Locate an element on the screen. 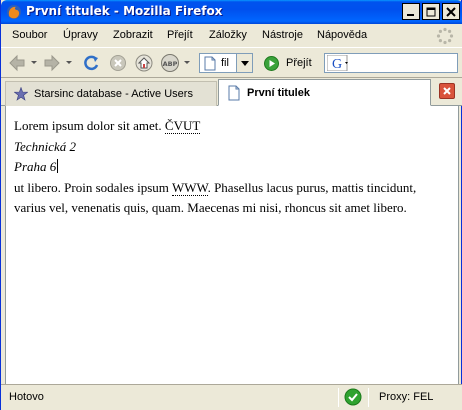 This screenshot has width=462, height=410. close-button is located at coordinates (451, 11).